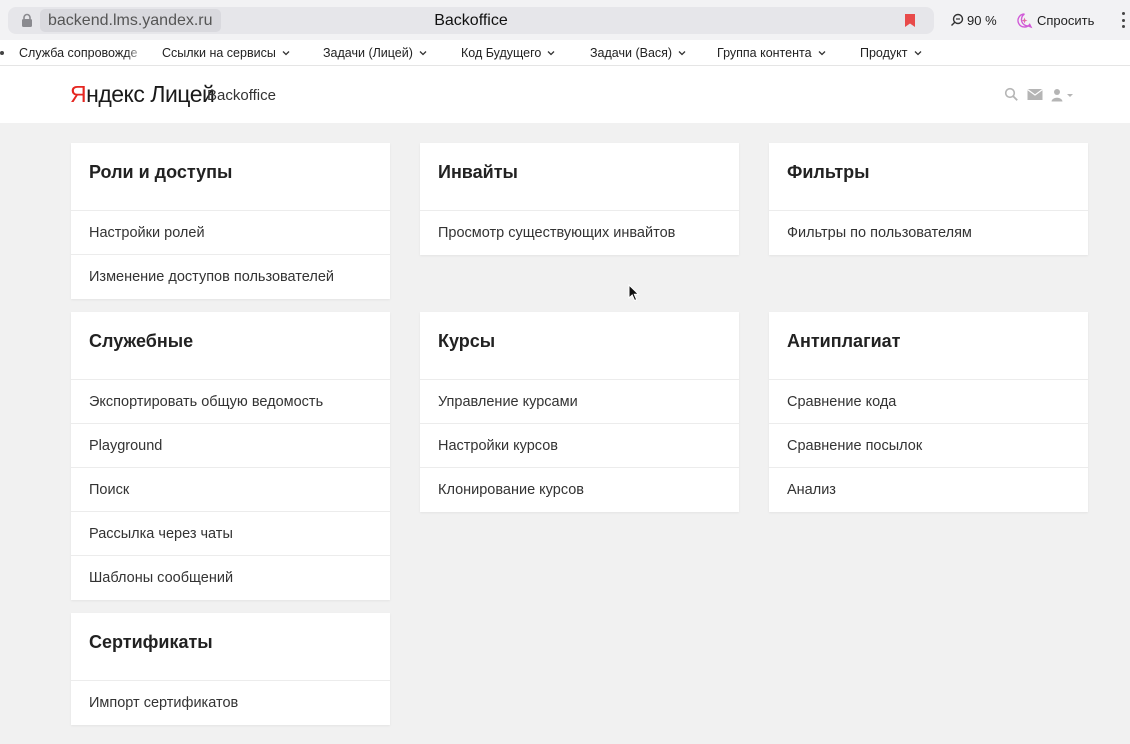 This screenshot has height=744, width=1130. What do you see at coordinates (928, 233) in the screenshot?
I see `card-link: Фильтры по пользователям` at bounding box center [928, 233].